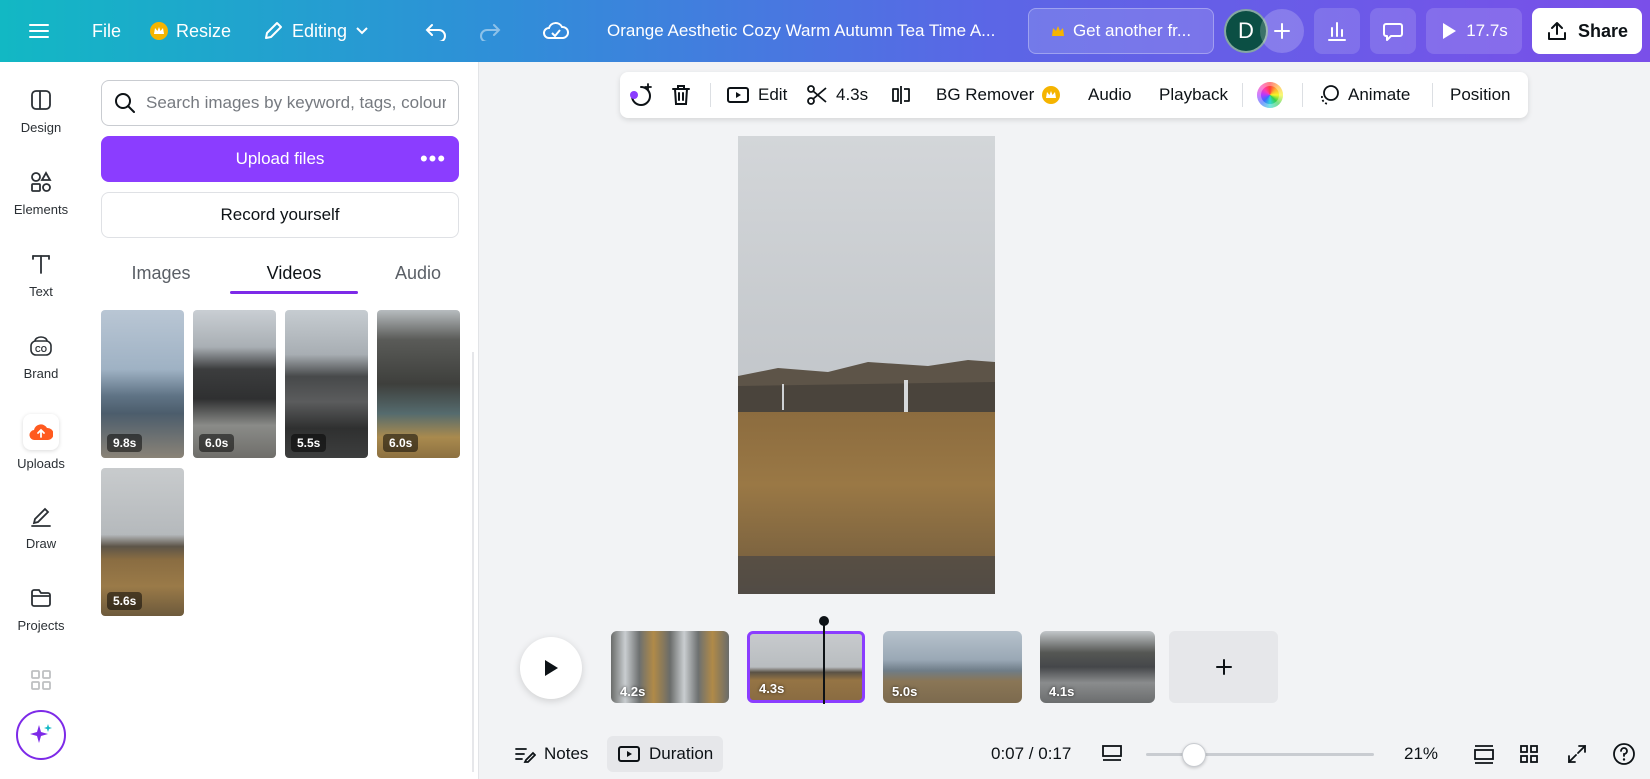  I want to click on video-thumbnail: 9.8s, so click(142, 384).